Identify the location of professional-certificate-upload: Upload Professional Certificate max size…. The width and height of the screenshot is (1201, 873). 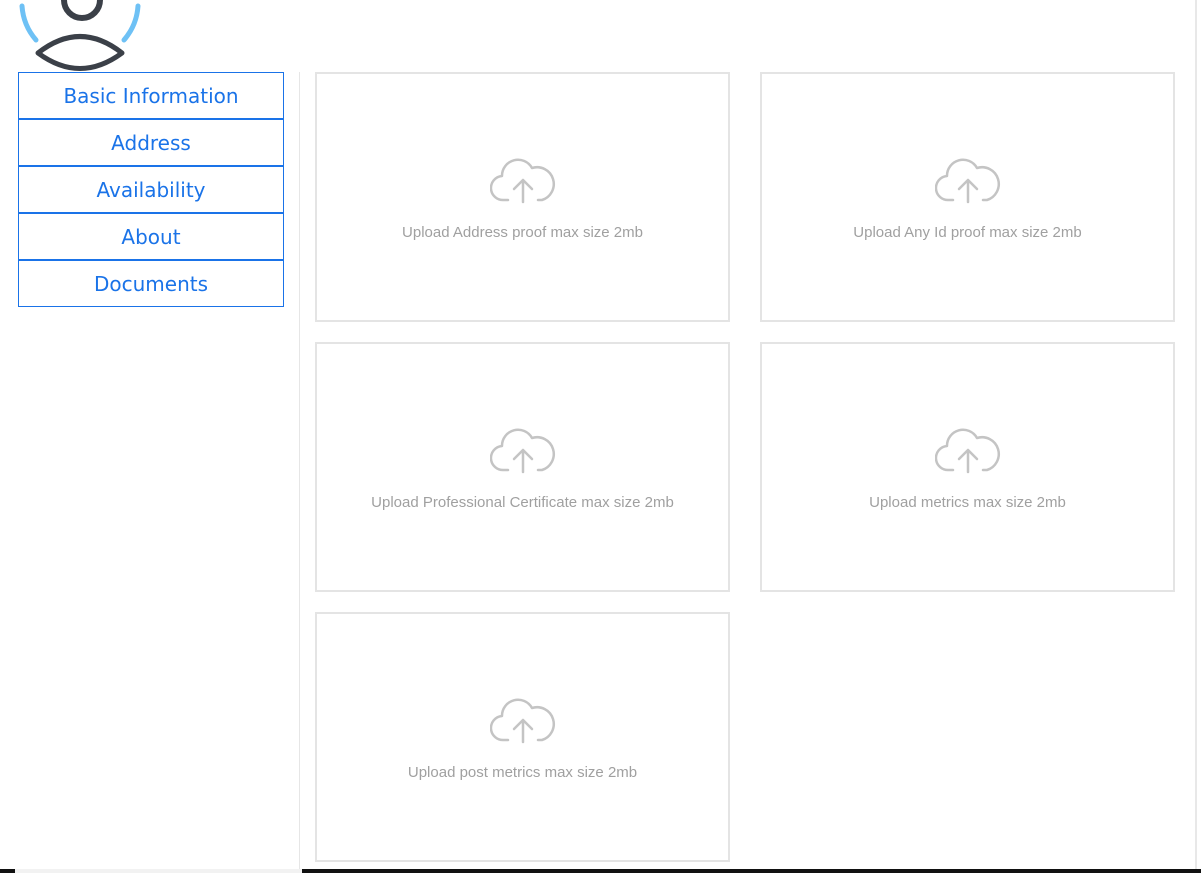
(522, 467).